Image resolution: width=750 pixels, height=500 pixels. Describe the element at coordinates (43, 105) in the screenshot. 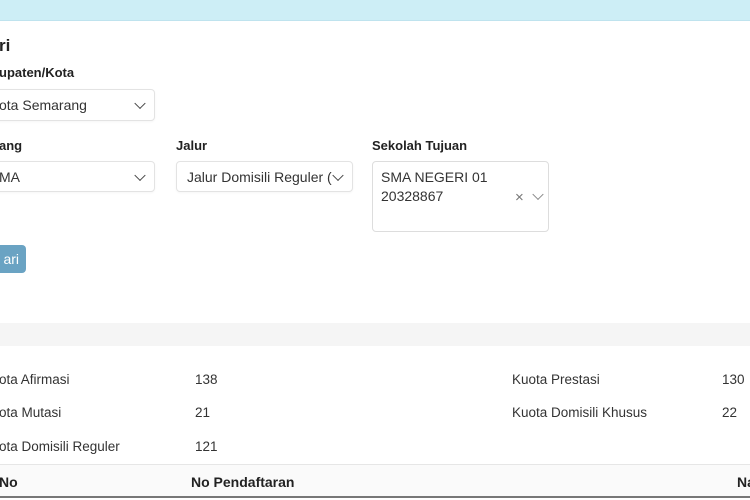

I see `kabupaten-value: ota Semarang` at that location.